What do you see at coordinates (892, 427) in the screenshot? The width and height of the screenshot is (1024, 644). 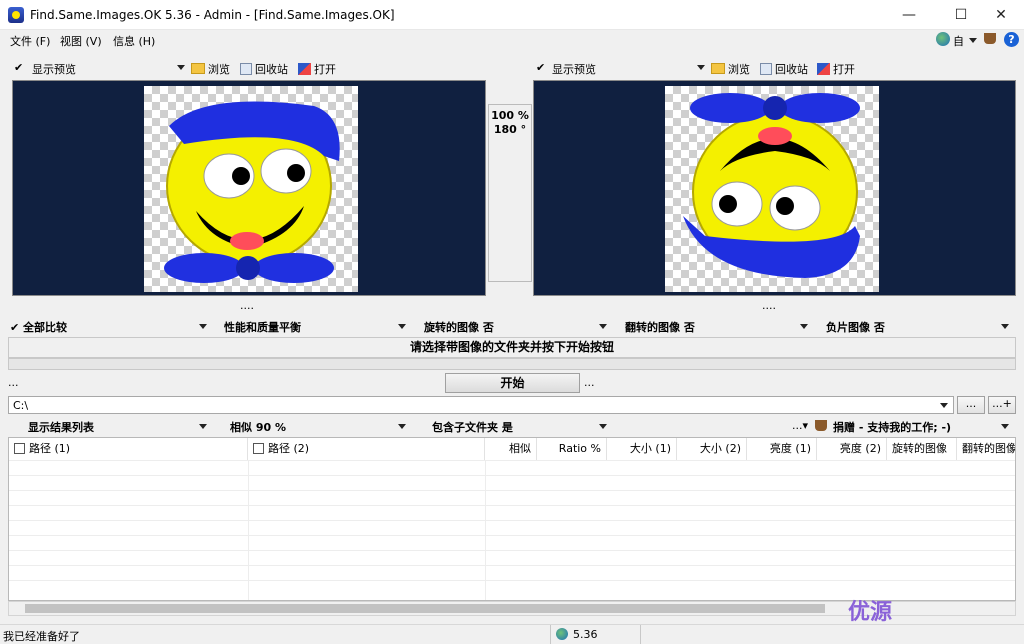 I see `donate-link: 捐赠 - 支持我的工作; -)` at bounding box center [892, 427].